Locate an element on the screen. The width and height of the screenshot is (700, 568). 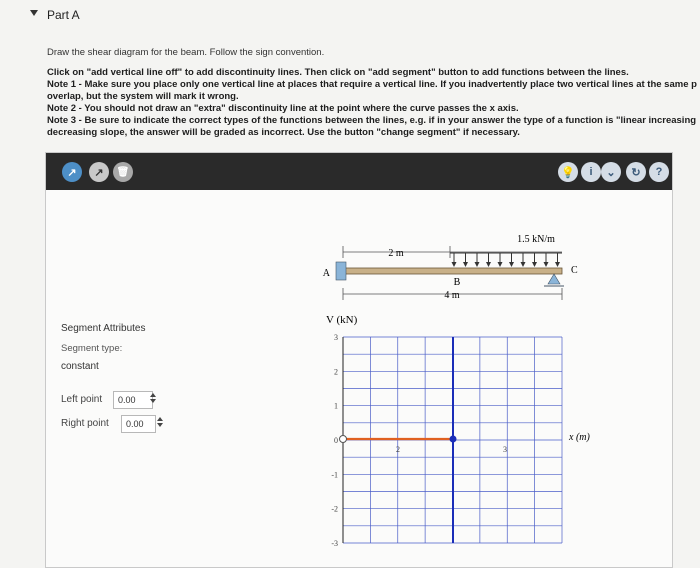
part-header: Part A is located at coordinates (350, 15).